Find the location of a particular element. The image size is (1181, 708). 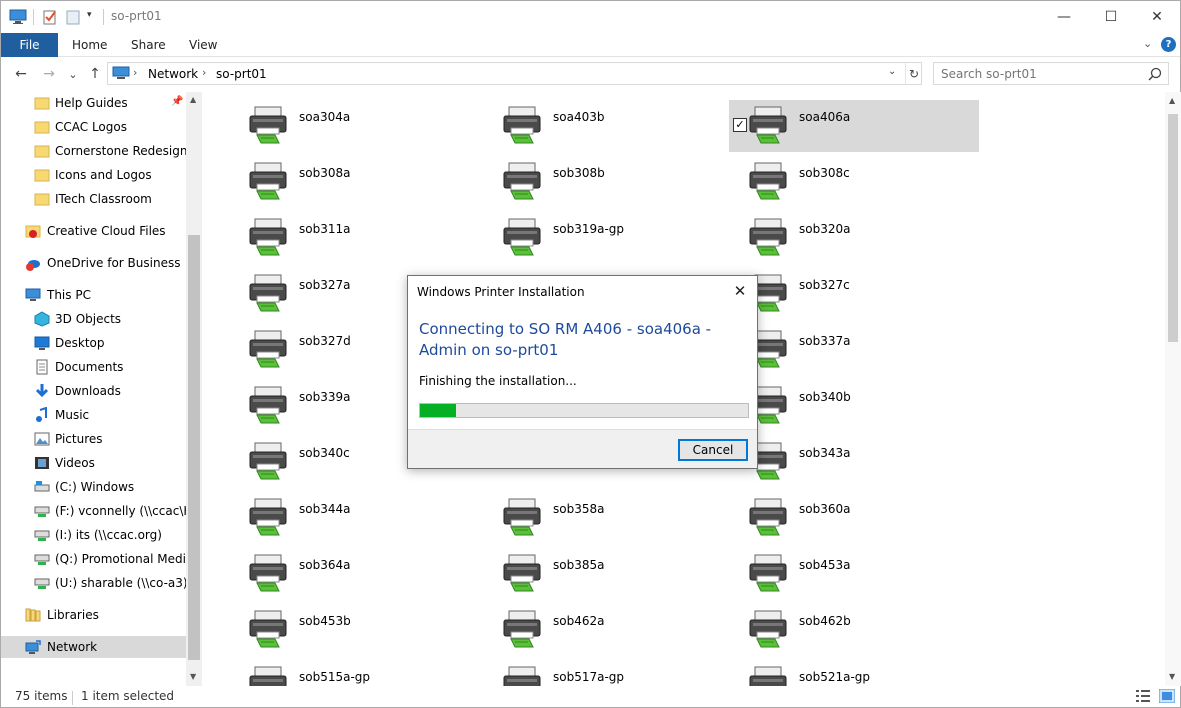

printer-item: sob344a is located at coordinates (354, 518).